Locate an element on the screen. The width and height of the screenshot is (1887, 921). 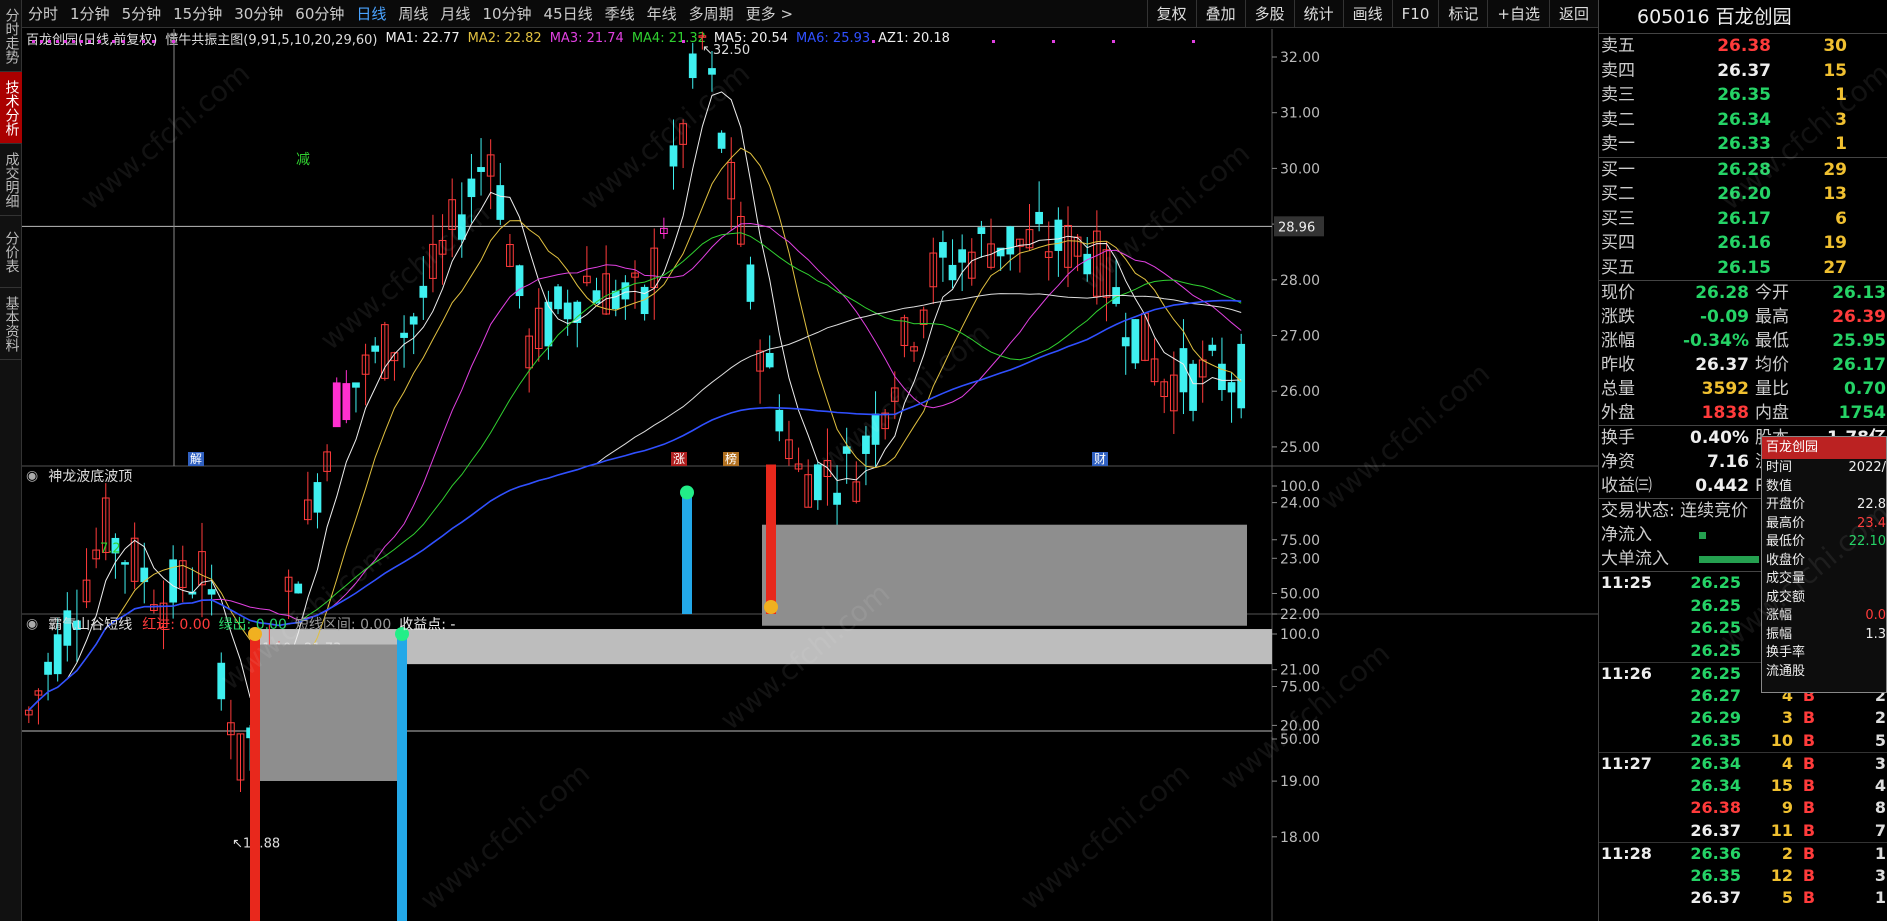
asks-price: 26.37 is located at coordinates (1744, 70).